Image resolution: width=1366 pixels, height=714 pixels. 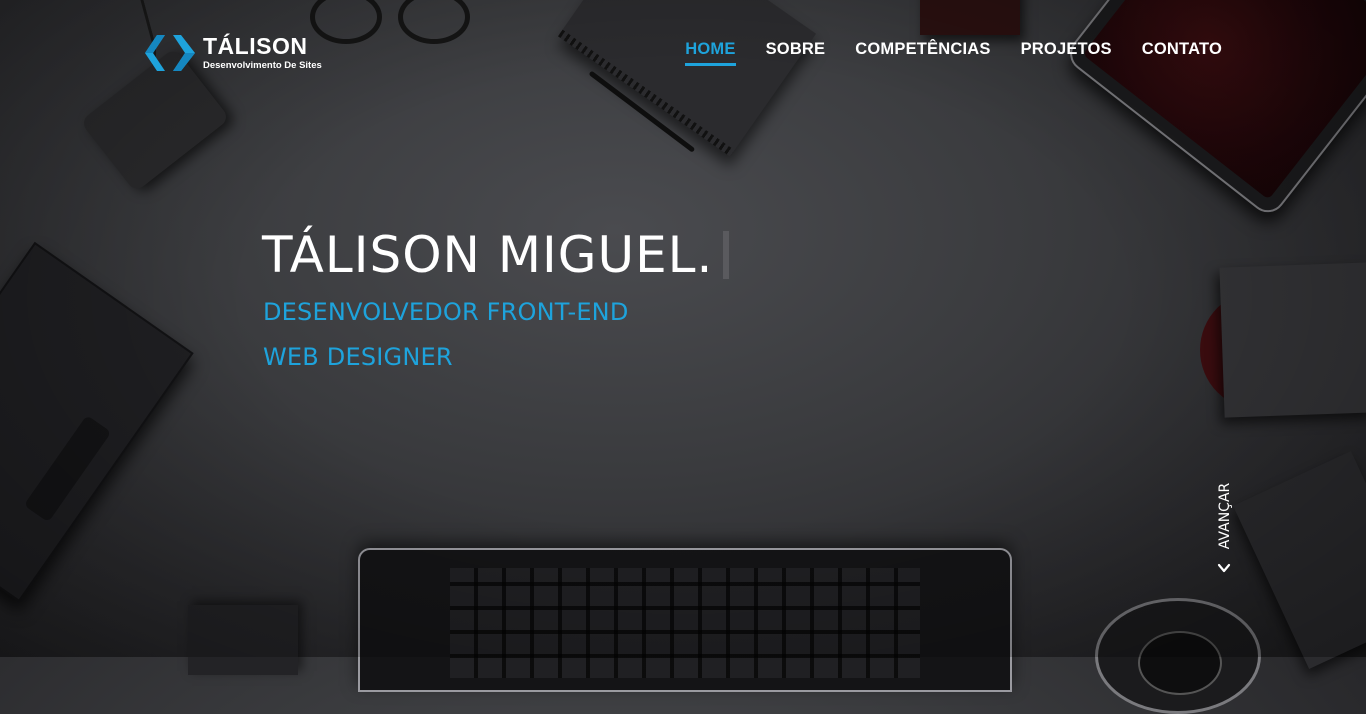 I want to click on logo-text: TÁLISON Desenvolvimento De Sites, so click(x=262, y=53).